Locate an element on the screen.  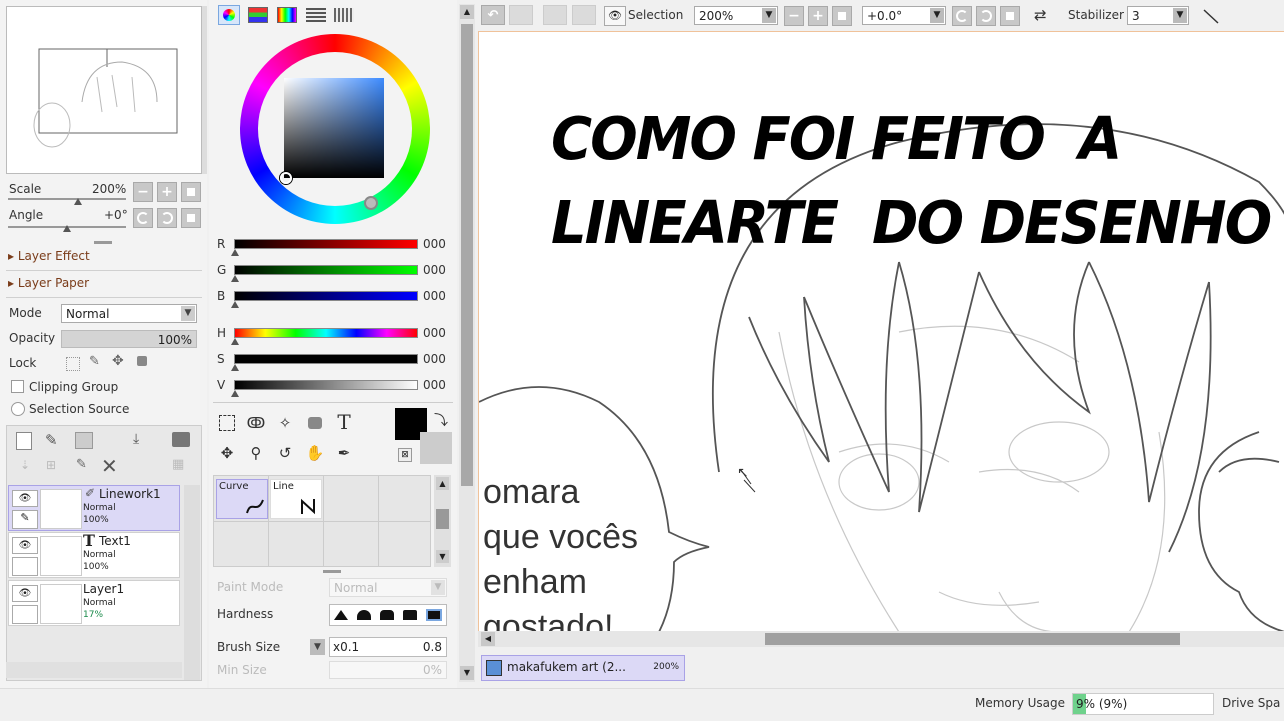
brush-slot-line: Line is located at coordinates (296, 499).